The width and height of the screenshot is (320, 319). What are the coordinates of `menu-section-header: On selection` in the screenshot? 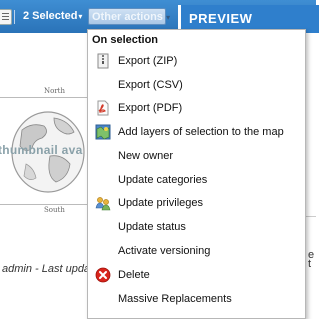 It's located at (125, 40).